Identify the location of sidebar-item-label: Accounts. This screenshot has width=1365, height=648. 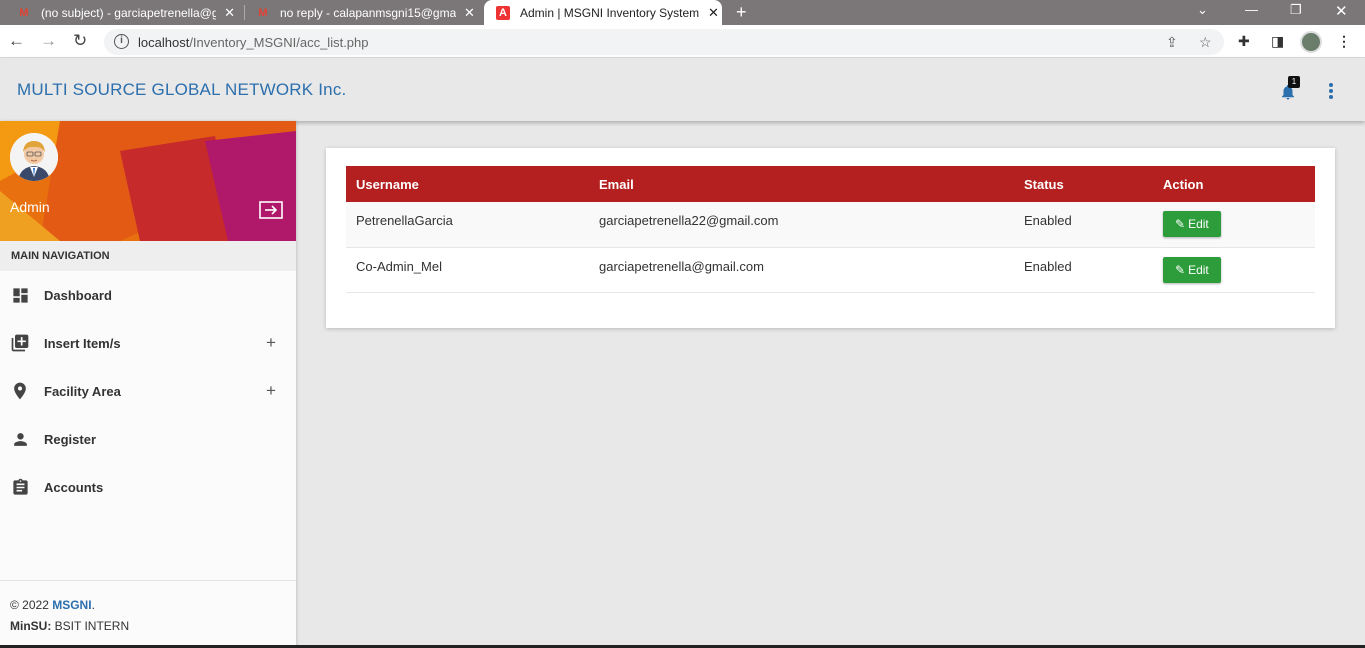
(74, 487).